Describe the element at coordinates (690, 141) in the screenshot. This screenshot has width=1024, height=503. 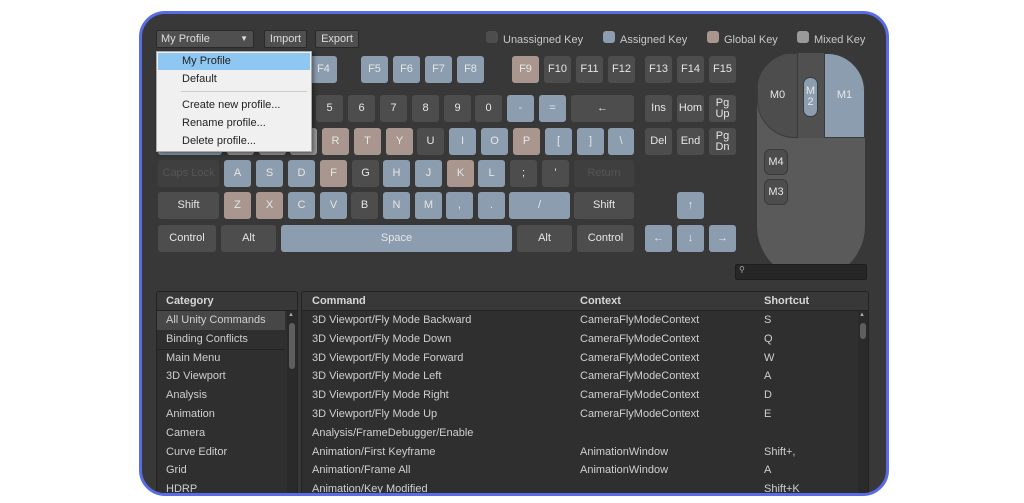
I see `key-end: End` at that location.